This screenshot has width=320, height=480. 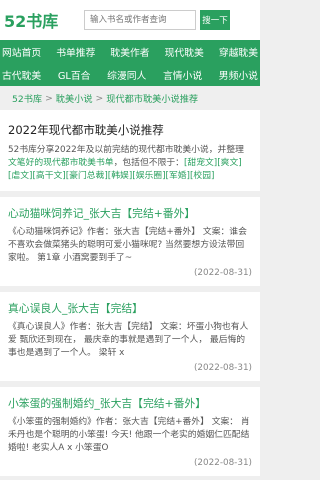 I want to click on breadcrumb-current: 现代都市耽美小说推荐, so click(x=152, y=98).